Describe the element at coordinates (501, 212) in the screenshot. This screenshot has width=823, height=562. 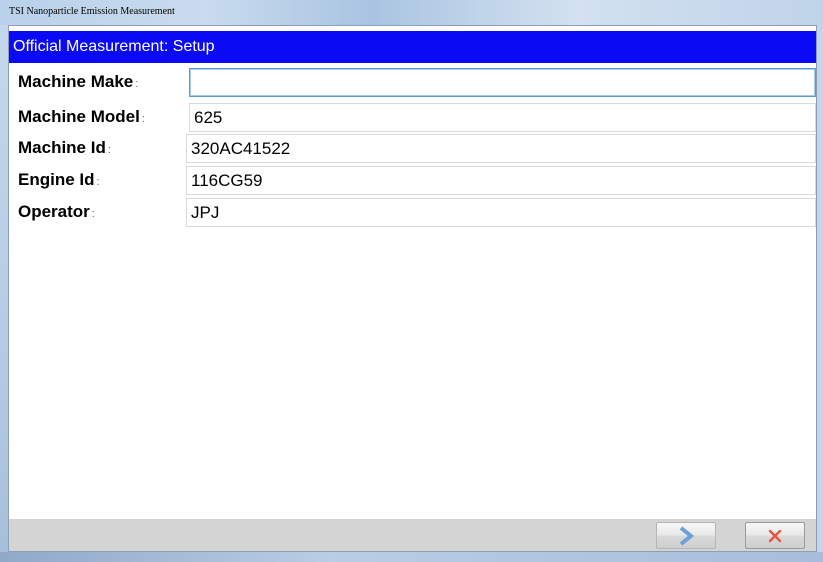
I see `operator-input` at that location.